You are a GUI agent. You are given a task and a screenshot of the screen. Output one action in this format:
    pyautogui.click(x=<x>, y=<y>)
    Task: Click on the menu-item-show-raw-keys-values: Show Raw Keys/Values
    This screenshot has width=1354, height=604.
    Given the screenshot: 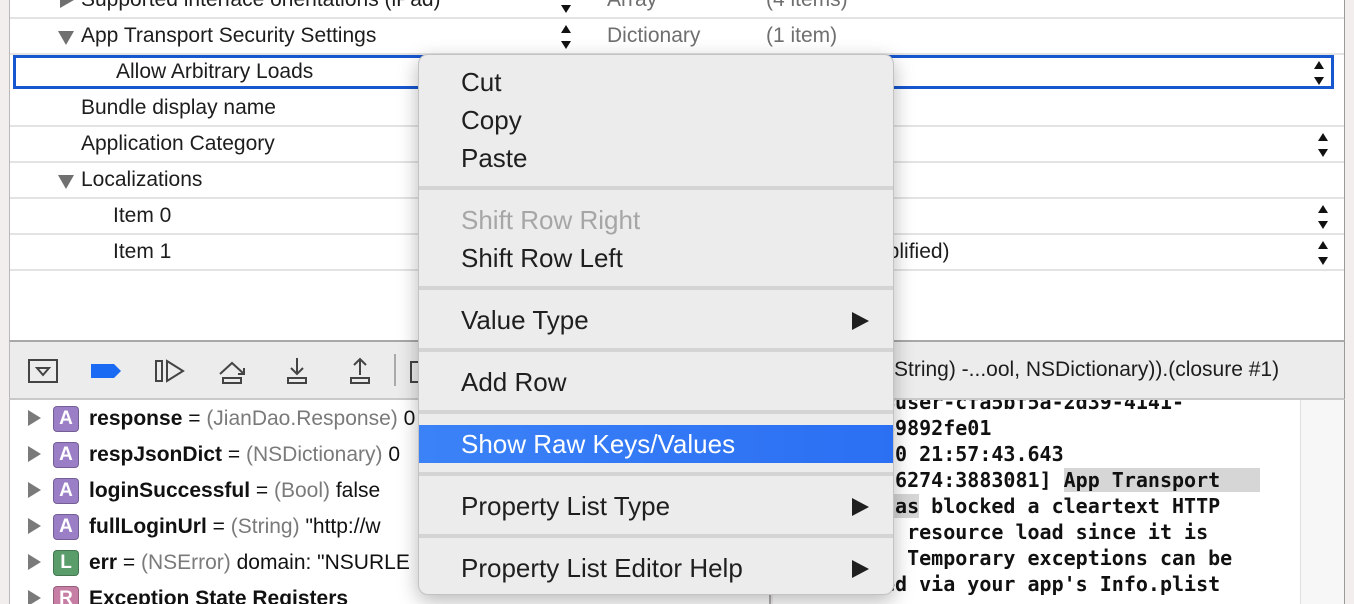 What is the action you would take?
    pyautogui.click(x=656, y=444)
    